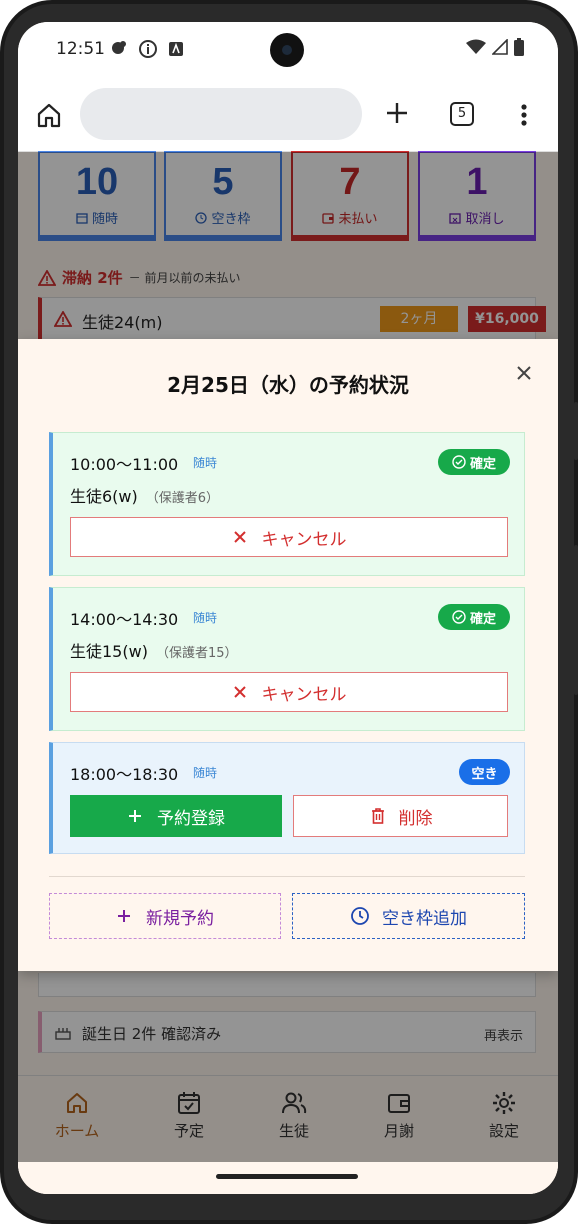 This screenshot has width=578, height=1224. I want to click on reservation-slot: 14:00〜14:30 随時 確定 生徒15(w) （保護者15） キャンセル, so click(287, 659).